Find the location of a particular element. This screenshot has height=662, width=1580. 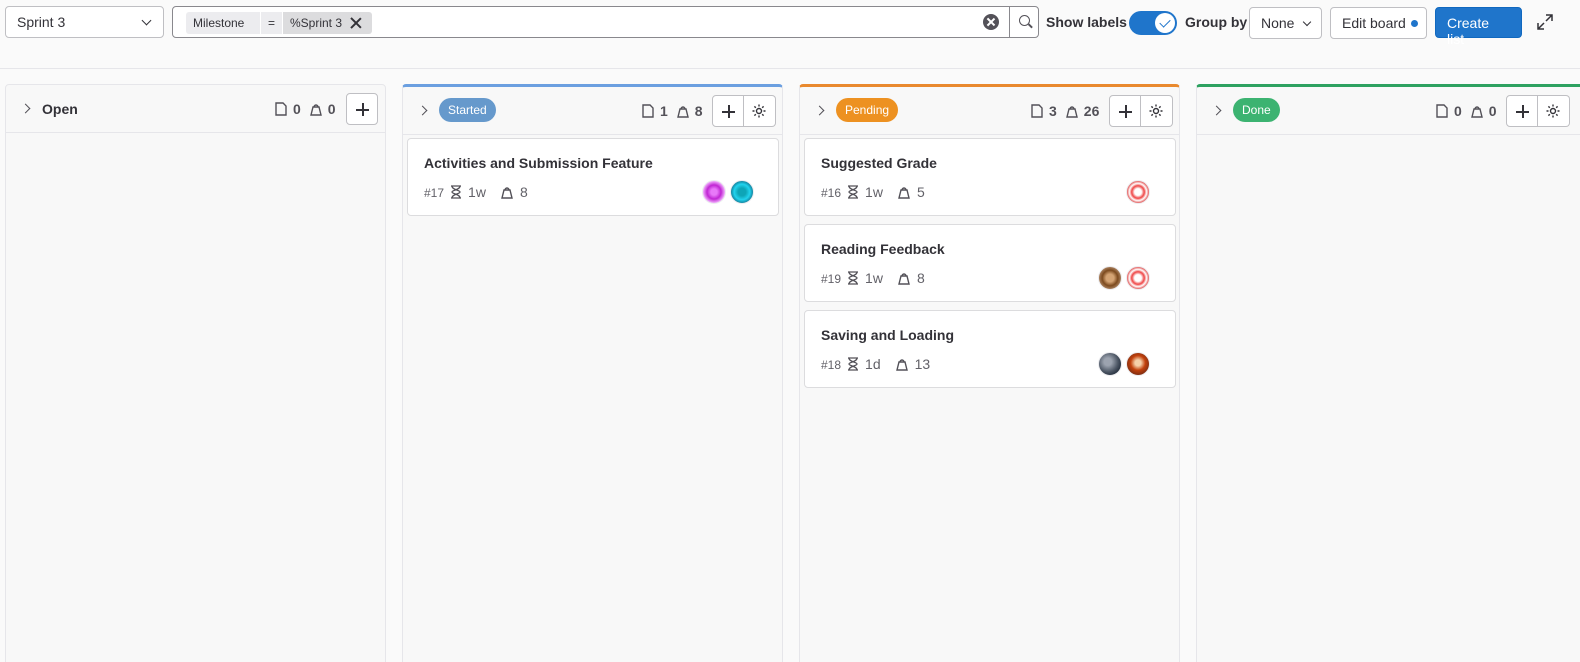

list-header: Started 18 is located at coordinates (592, 111).